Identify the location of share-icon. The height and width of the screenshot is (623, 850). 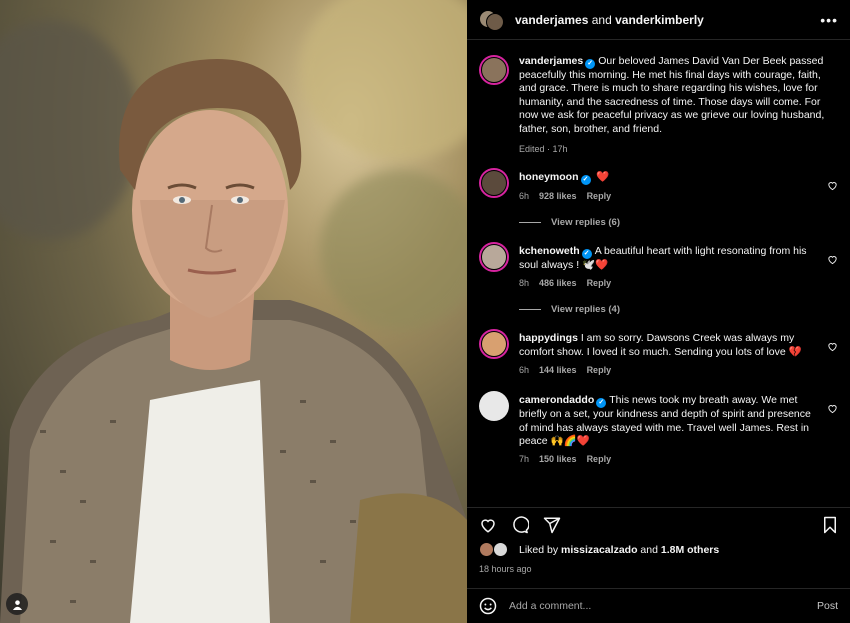
(552, 525).